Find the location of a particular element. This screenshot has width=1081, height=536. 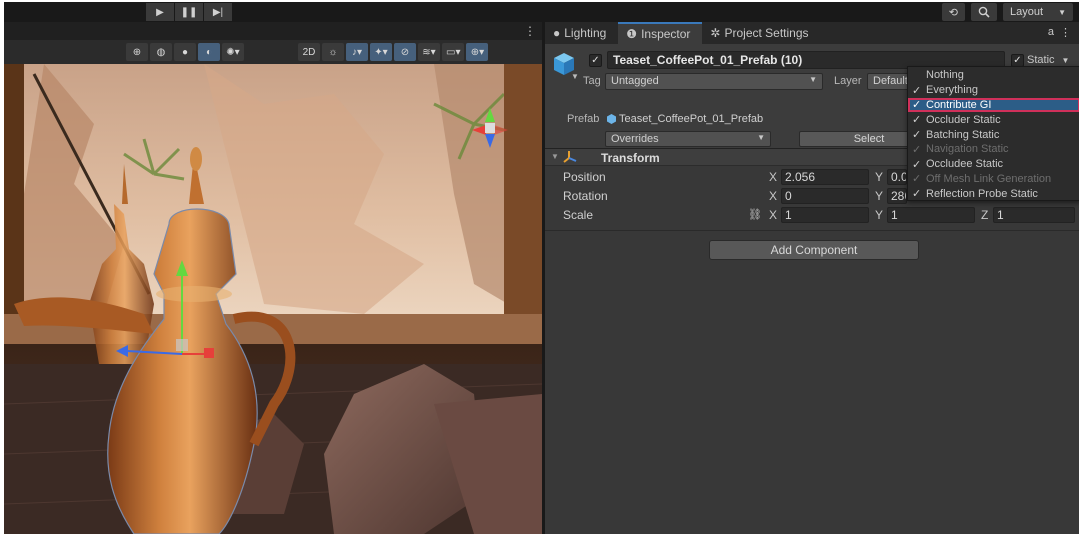

rotation-x-field: 0 is located at coordinates (825, 196).